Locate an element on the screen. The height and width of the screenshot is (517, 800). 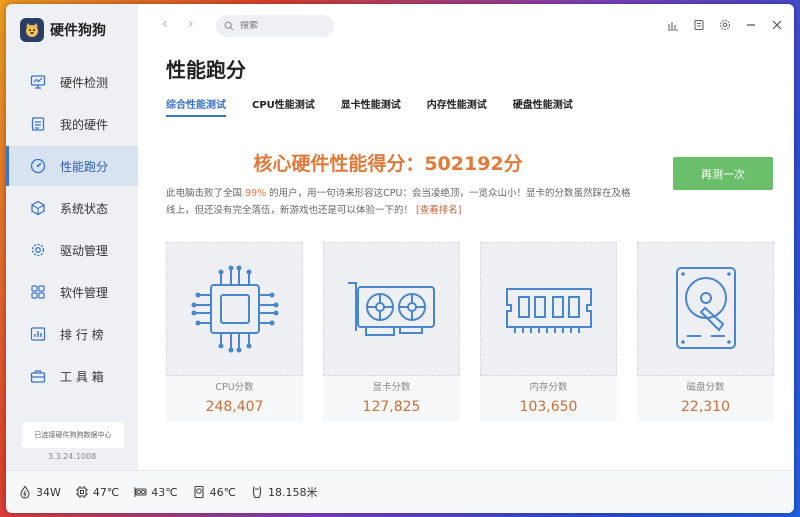
tab-gpu: 显卡性能测试 is located at coordinates (371, 106).